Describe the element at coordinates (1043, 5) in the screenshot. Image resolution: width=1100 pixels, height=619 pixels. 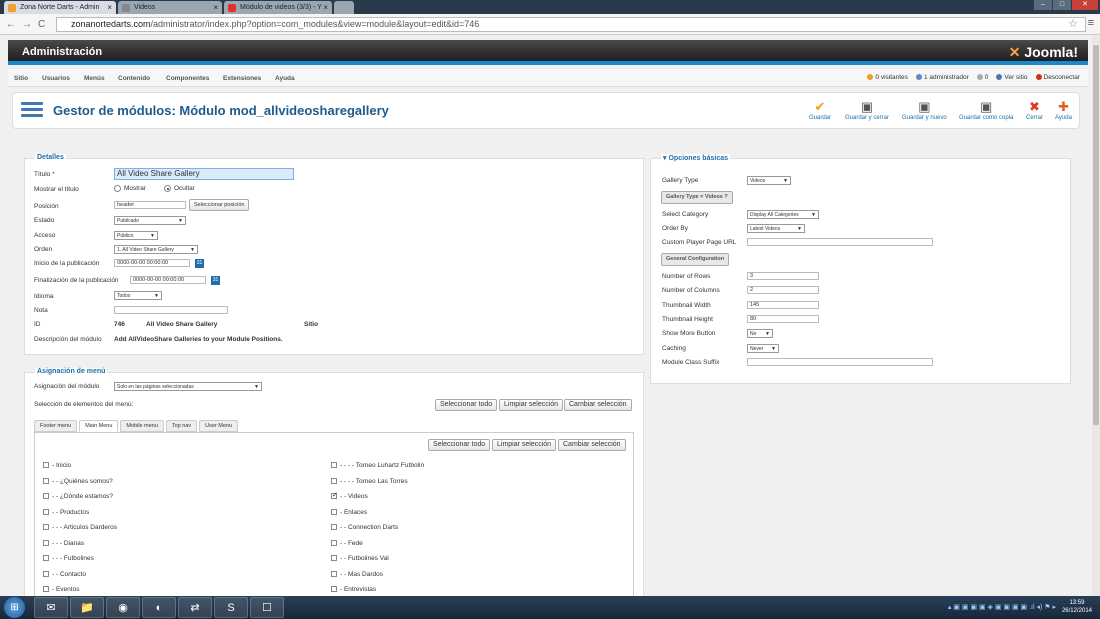
I see `minimize-button: –` at that location.